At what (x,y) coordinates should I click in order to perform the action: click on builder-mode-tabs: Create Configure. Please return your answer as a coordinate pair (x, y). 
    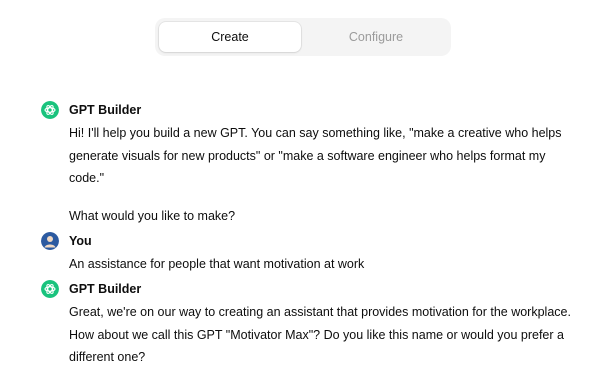
    Looking at the image, I should click on (303, 37).